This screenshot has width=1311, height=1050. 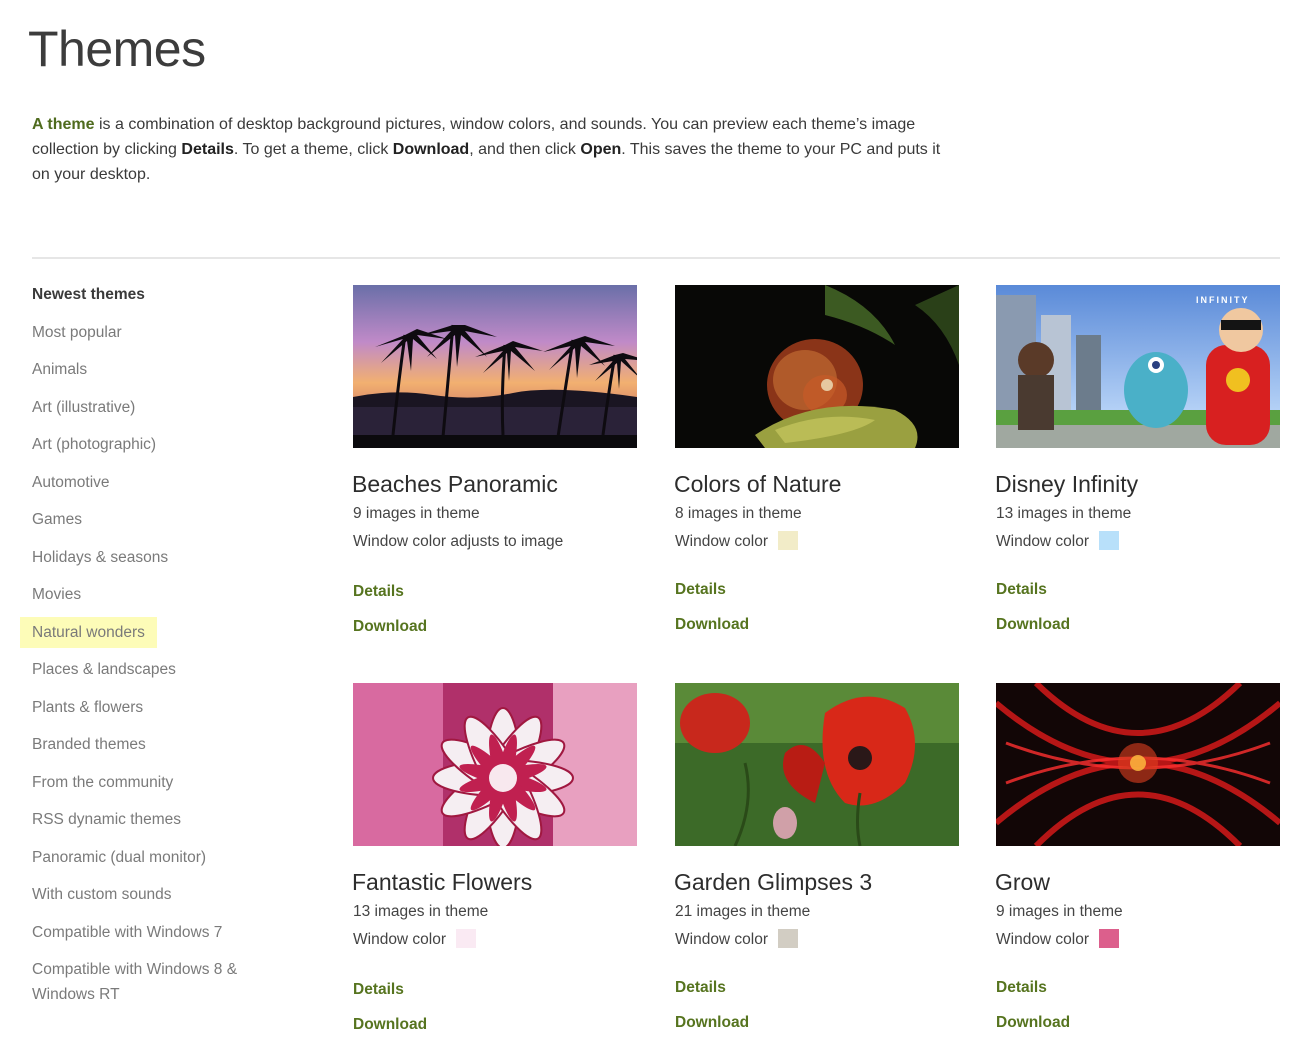 What do you see at coordinates (102, 782) in the screenshot?
I see `sidebar-item-from-the-community: From the community` at bounding box center [102, 782].